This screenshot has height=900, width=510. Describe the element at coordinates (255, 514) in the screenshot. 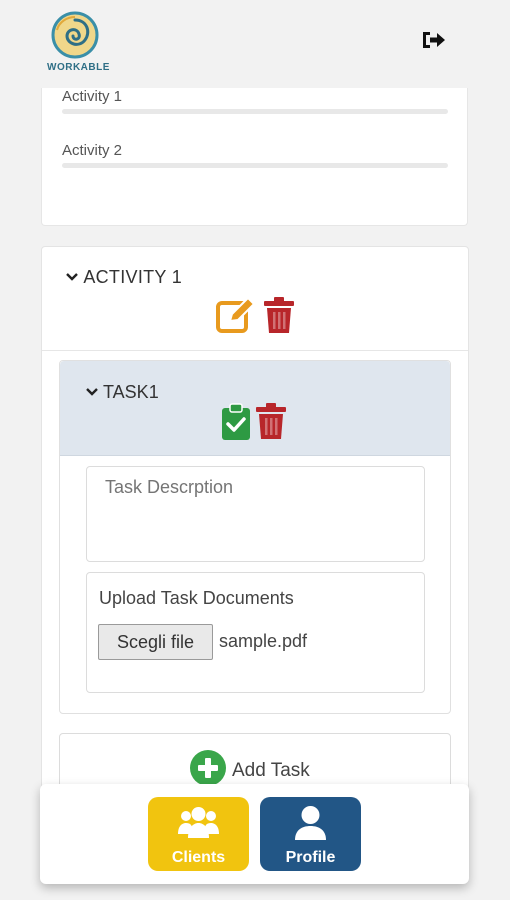

I see `task-description-input` at that location.